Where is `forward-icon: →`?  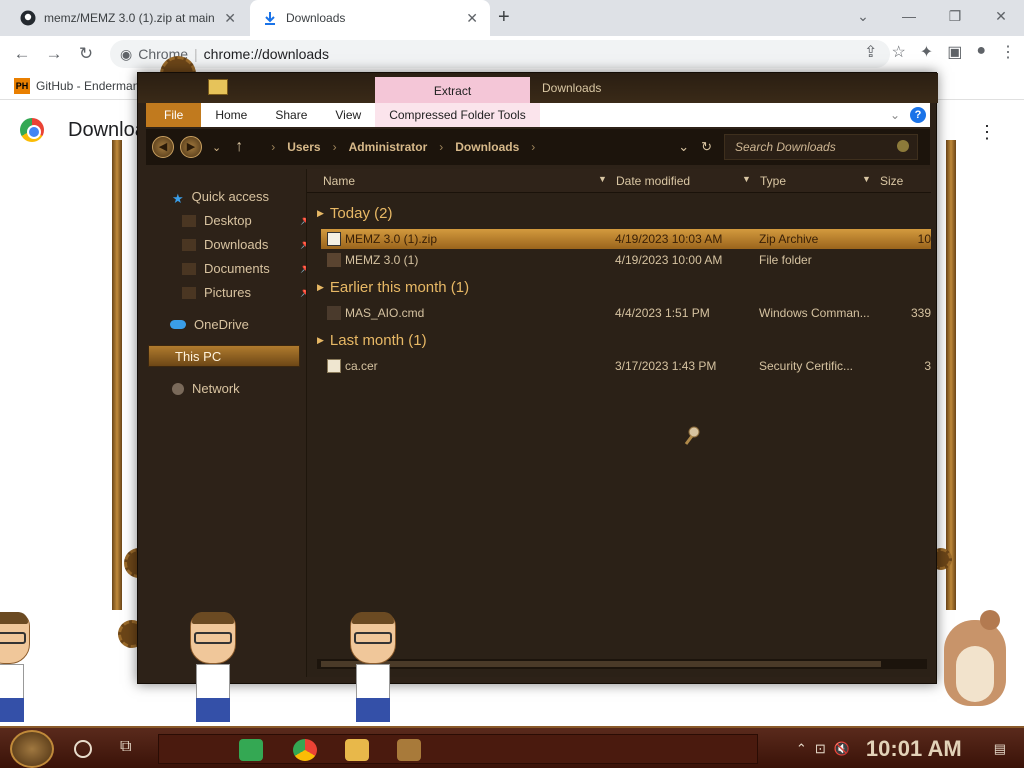
forward-icon: → is located at coordinates (54, 54).